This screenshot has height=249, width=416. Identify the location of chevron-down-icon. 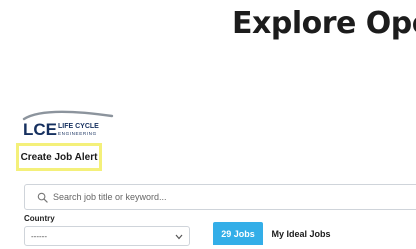
(179, 236).